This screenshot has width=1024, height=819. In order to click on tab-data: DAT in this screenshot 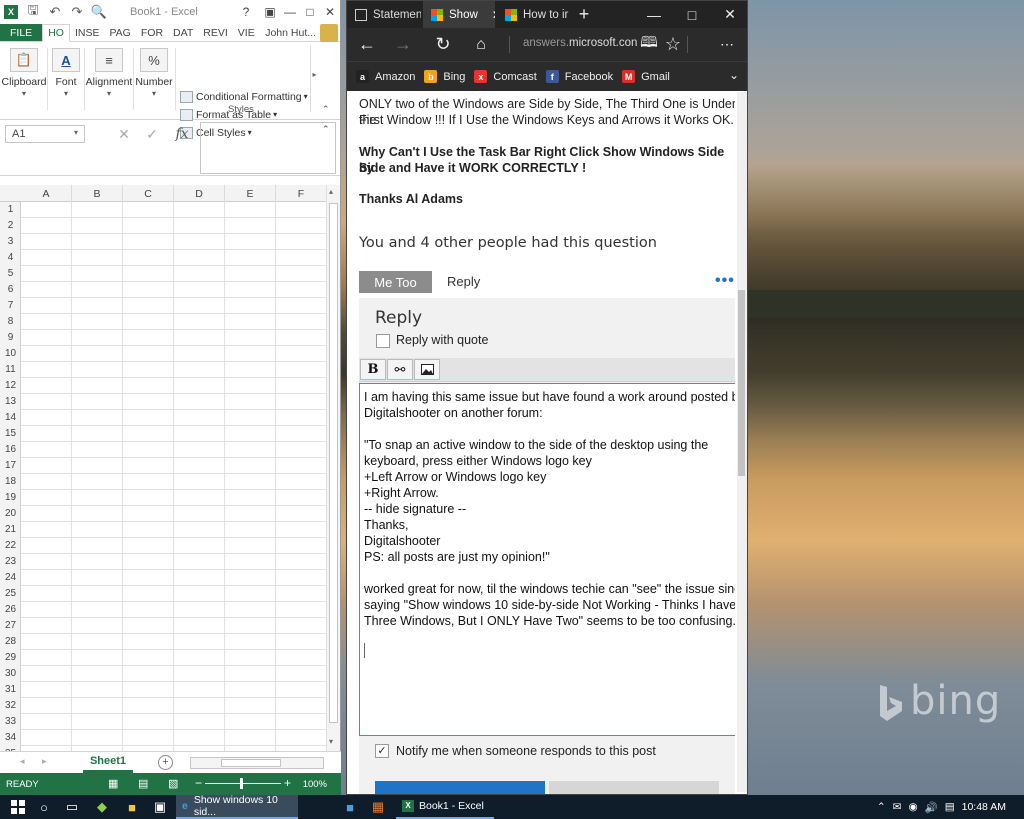, I will do `click(183, 32)`.